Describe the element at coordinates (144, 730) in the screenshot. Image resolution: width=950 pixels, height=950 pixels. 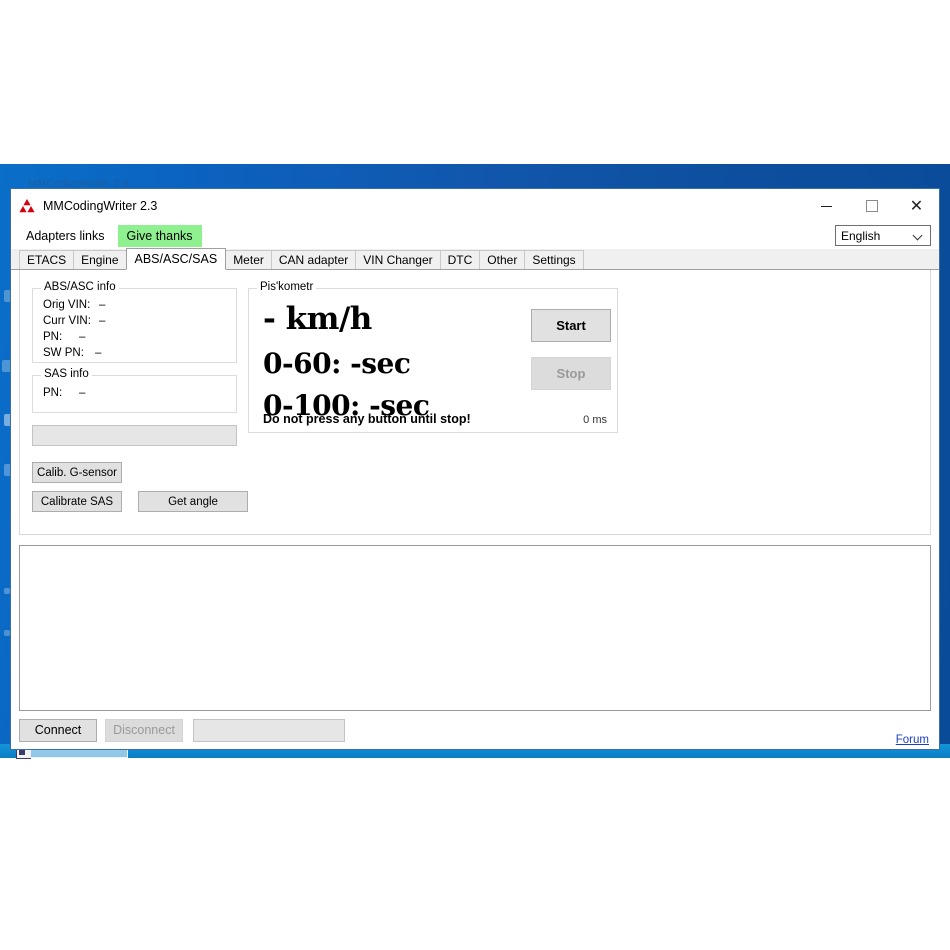
I see `disconnect-button: Disconnect` at that location.